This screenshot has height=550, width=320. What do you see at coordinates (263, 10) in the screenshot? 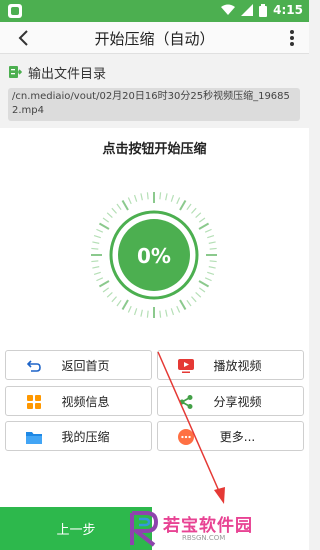
I see `battery-icon` at bounding box center [263, 10].